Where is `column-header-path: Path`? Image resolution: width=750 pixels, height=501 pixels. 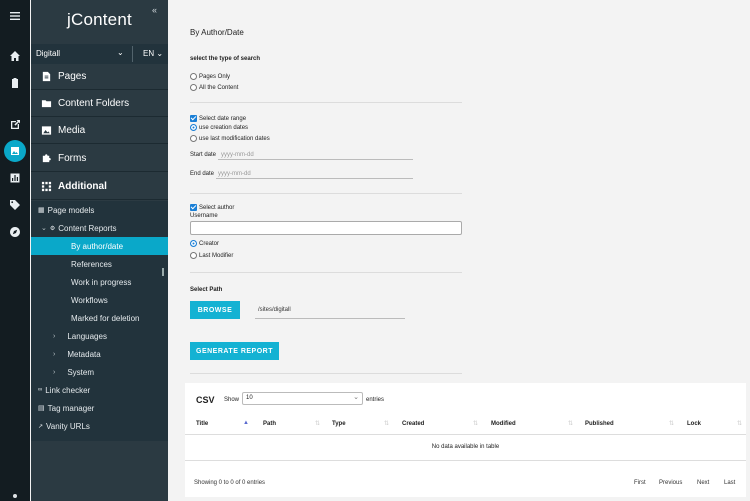
column-header-path: Path is located at coordinates (269, 424).